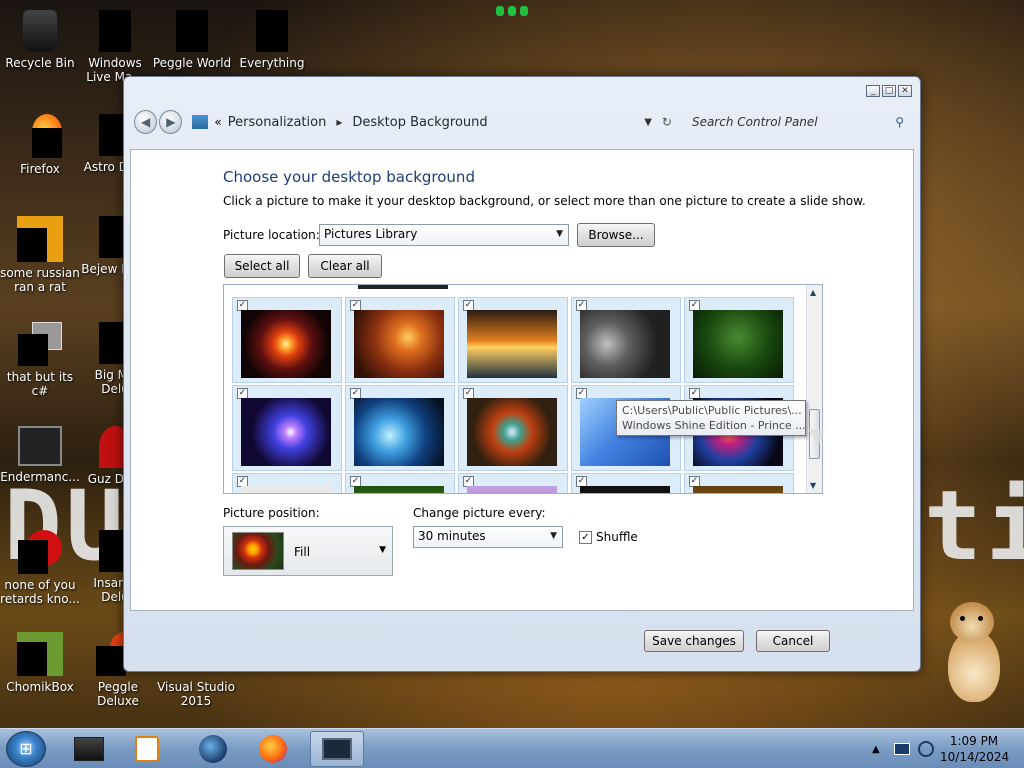  What do you see at coordinates (925, 749) in the screenshot?
I see `sync-icon` at bounding box center [925, 749].